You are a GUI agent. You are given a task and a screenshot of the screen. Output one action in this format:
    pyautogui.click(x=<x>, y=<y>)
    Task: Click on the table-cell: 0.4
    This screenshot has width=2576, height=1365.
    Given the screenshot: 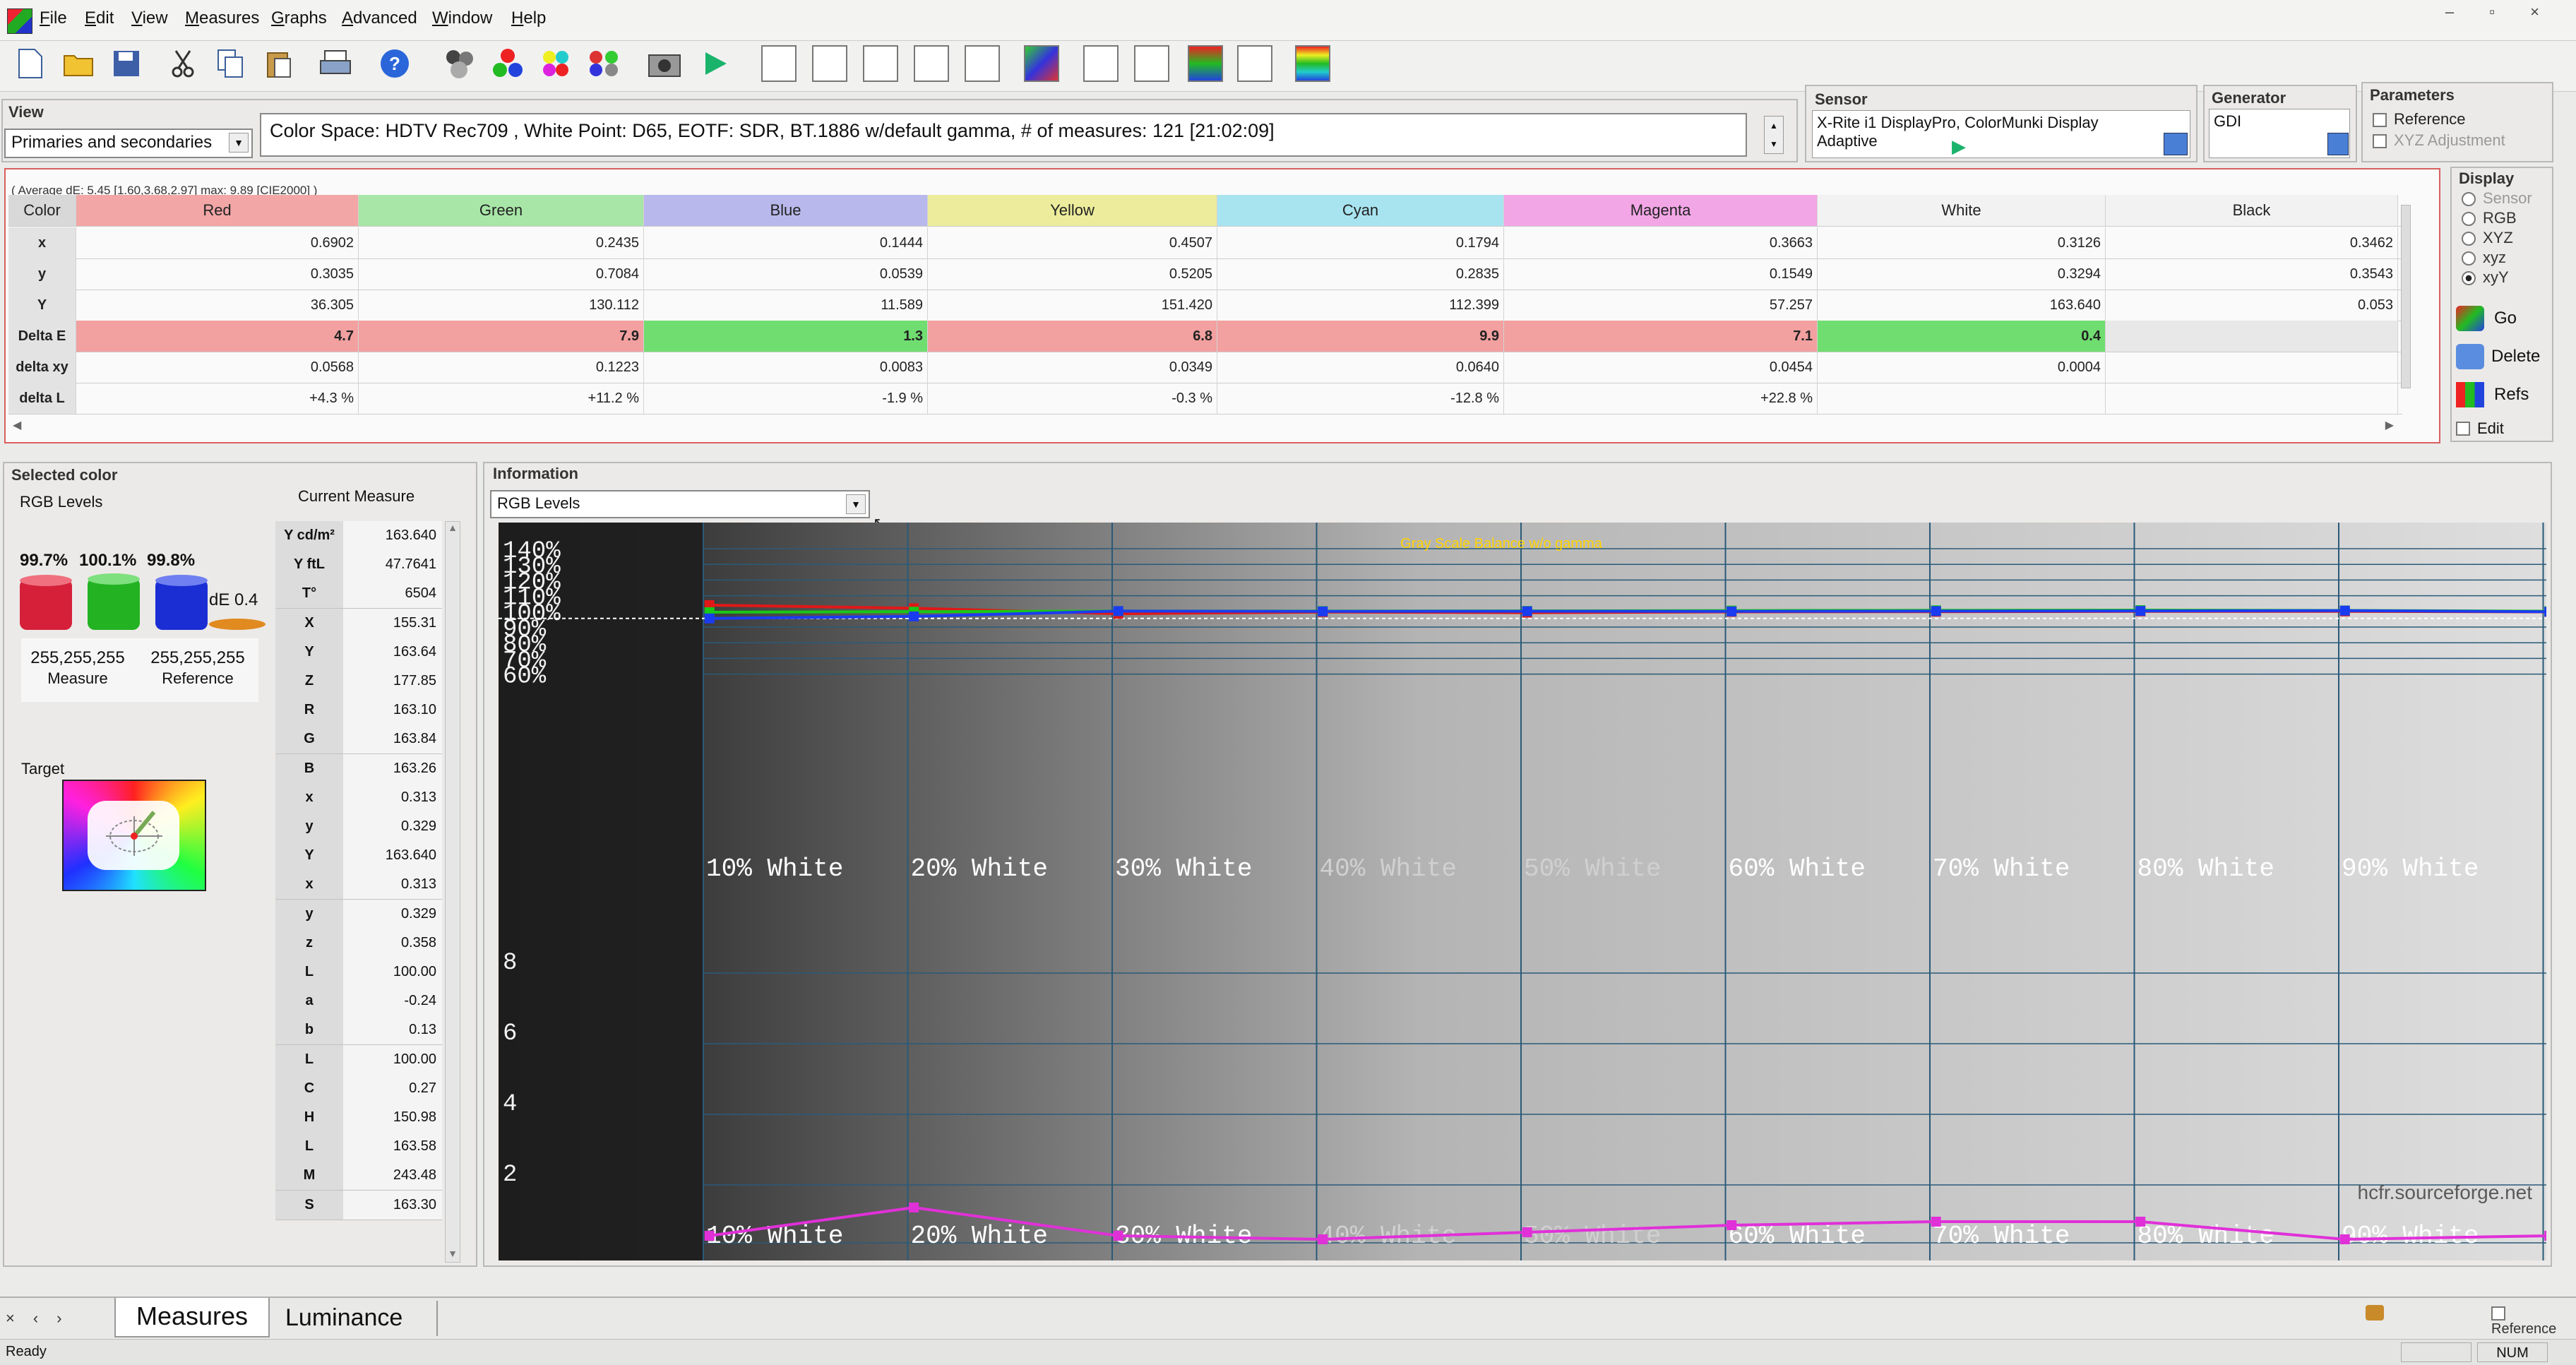 What is the action you would take?
    pyautogui.click(x=1962, y=336)
    